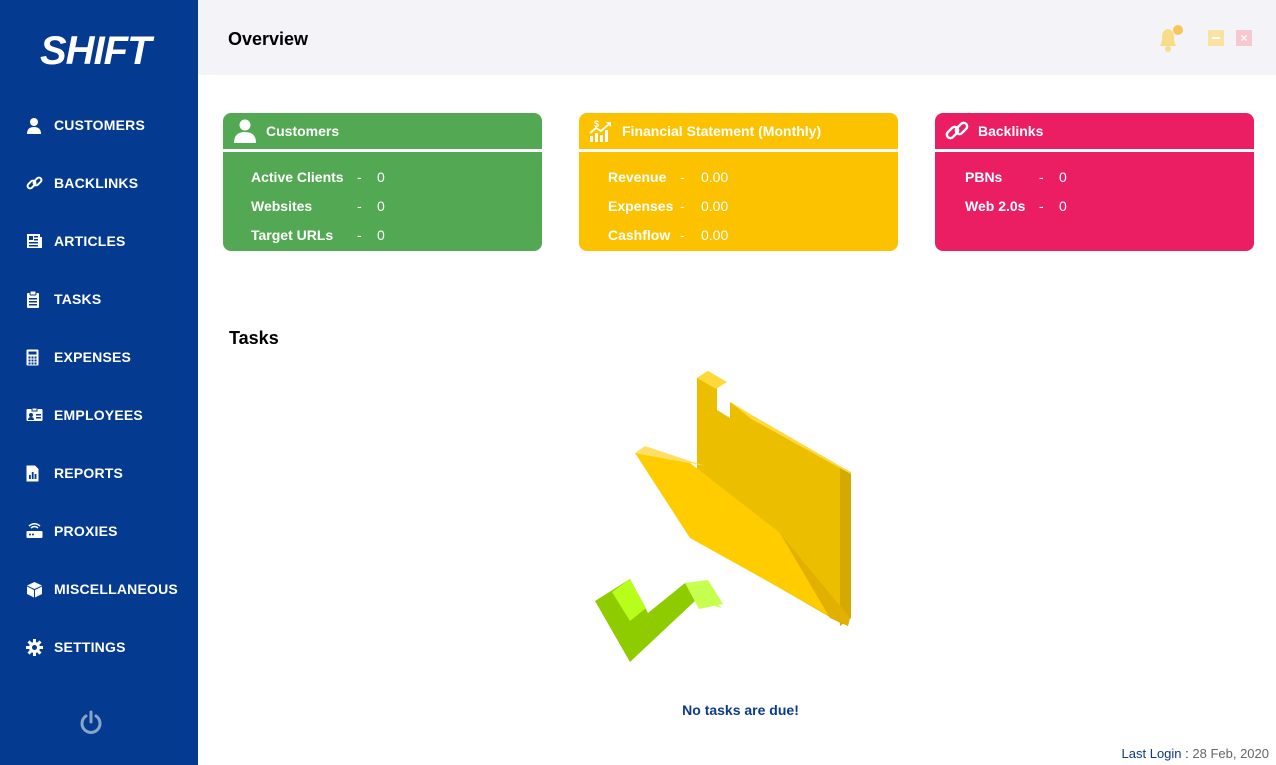 The height and width of the screenshot is (765, 1276). I want to click on card-header: Customers, so click(382, 131).